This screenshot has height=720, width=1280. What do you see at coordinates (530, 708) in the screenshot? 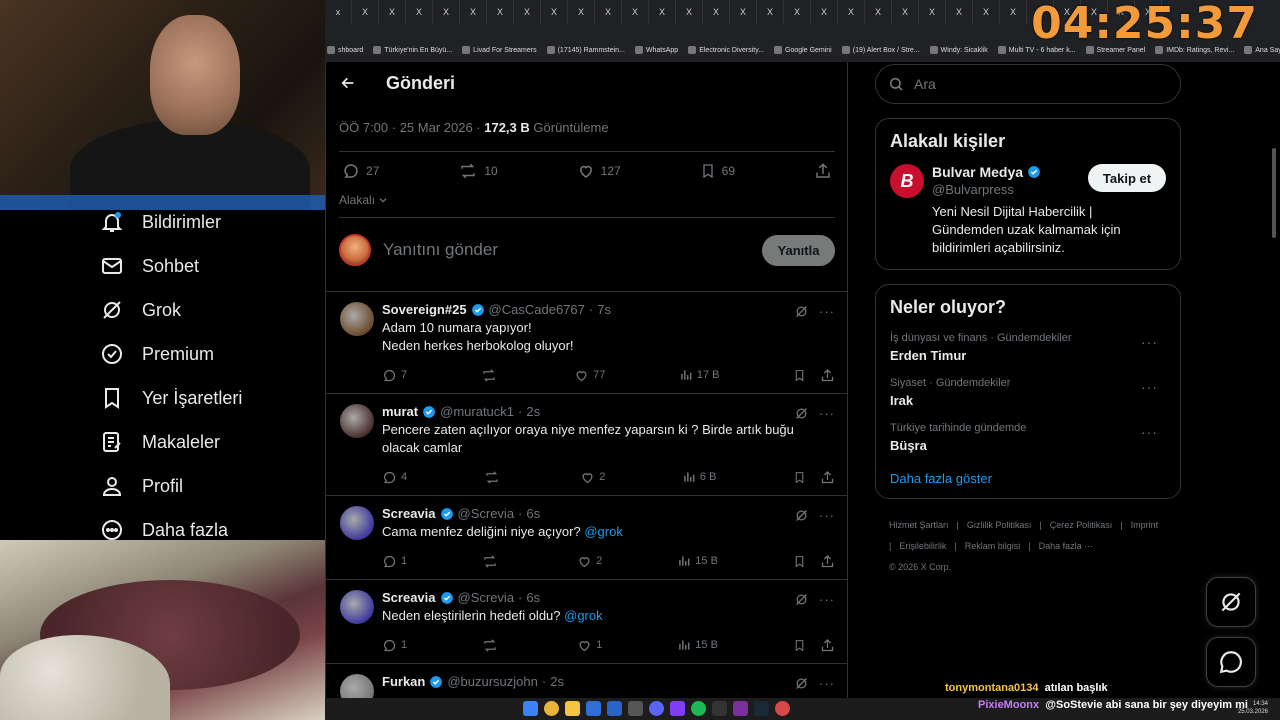
I see `windows-start-icon` at bounding box center [530, 708].